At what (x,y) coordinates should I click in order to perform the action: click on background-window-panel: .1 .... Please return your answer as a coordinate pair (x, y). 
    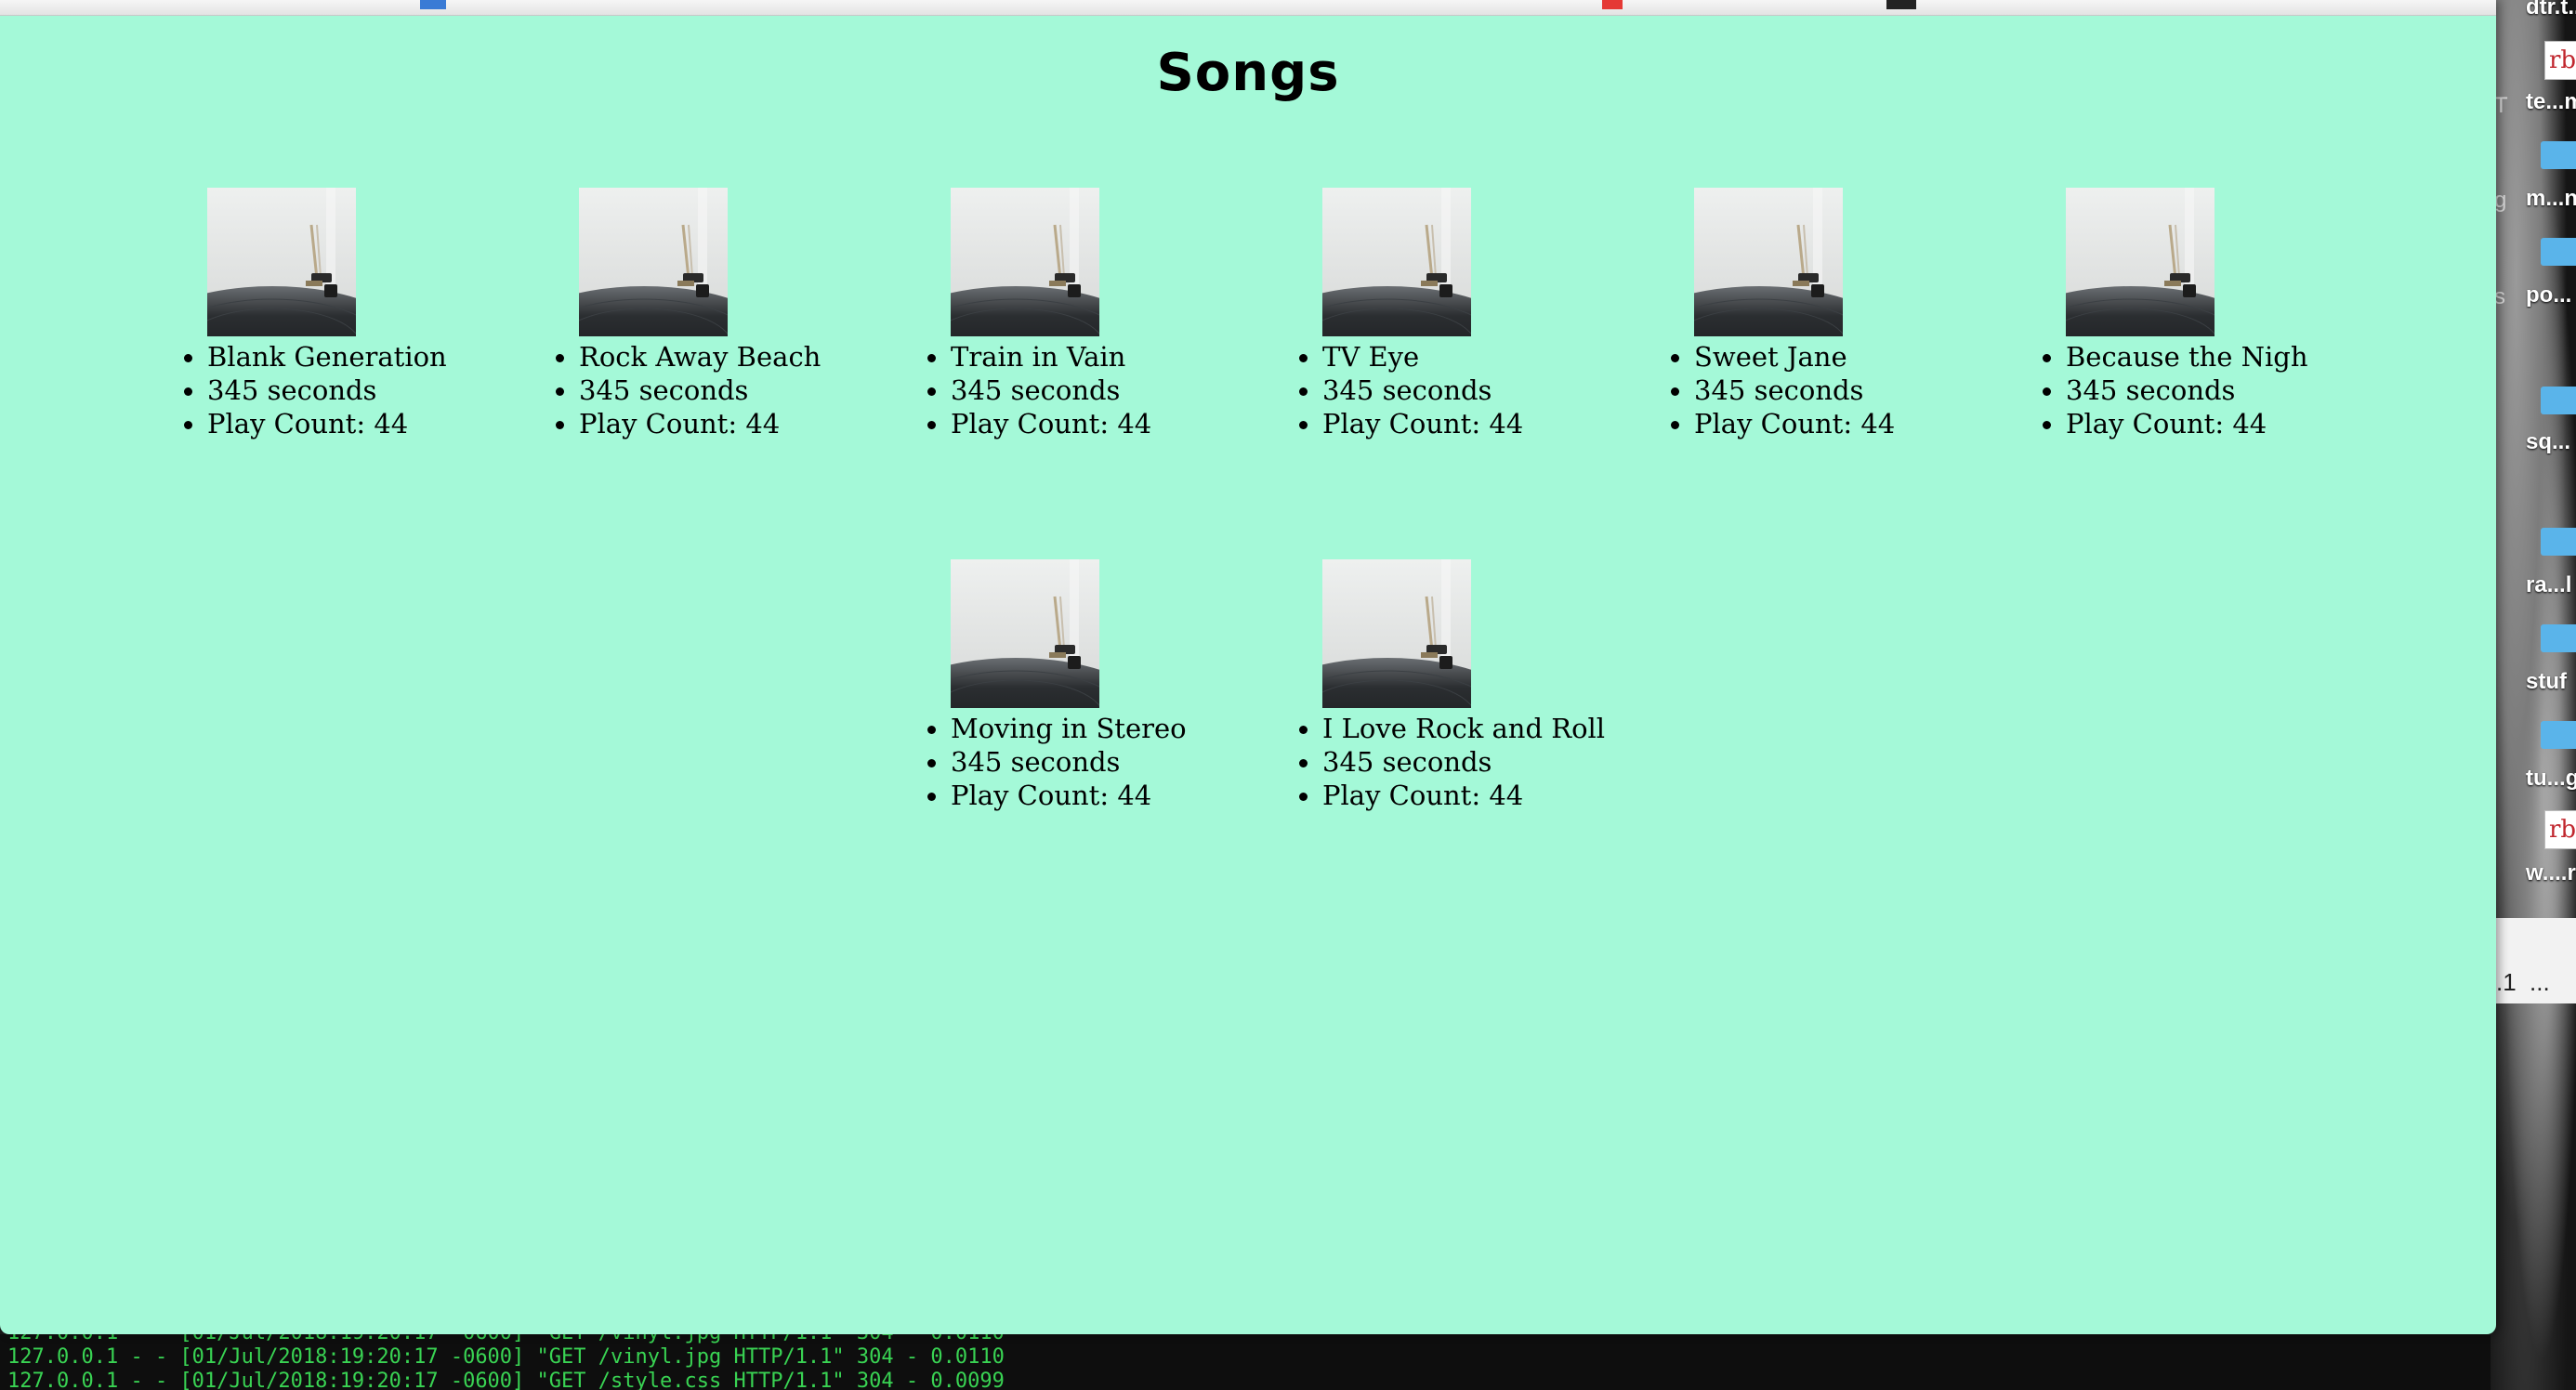
    Looking at the image, I should click on (2533, 960).